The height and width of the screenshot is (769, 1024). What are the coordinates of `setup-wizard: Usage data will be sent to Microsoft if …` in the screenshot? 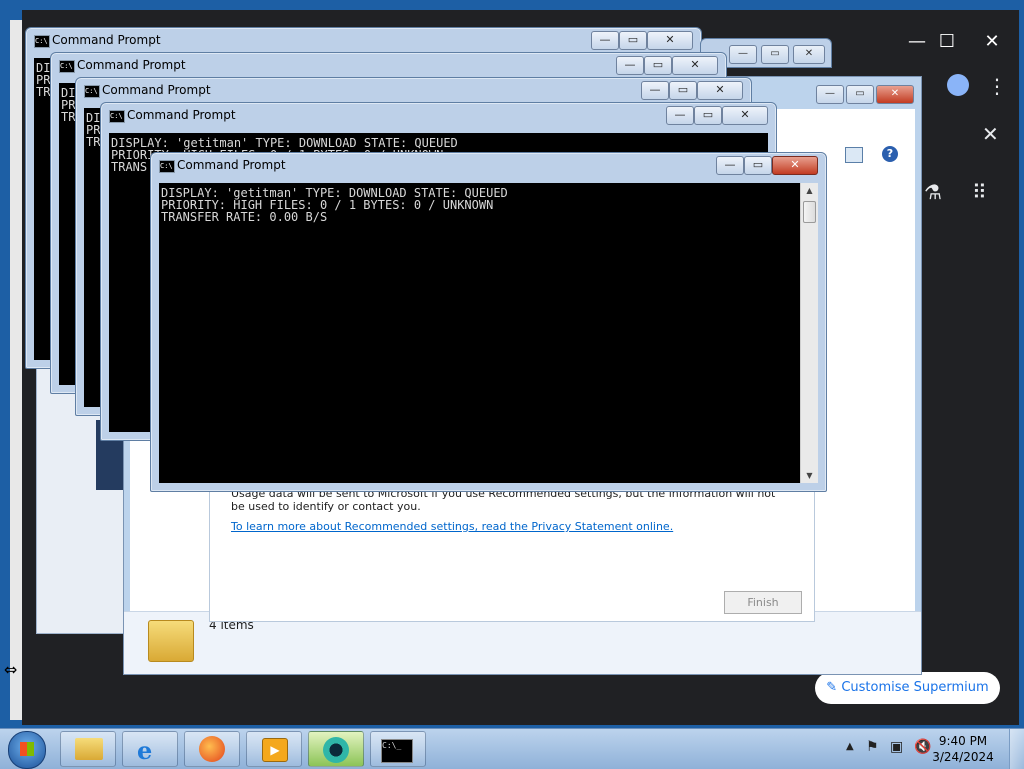 It's located at (512, 554).